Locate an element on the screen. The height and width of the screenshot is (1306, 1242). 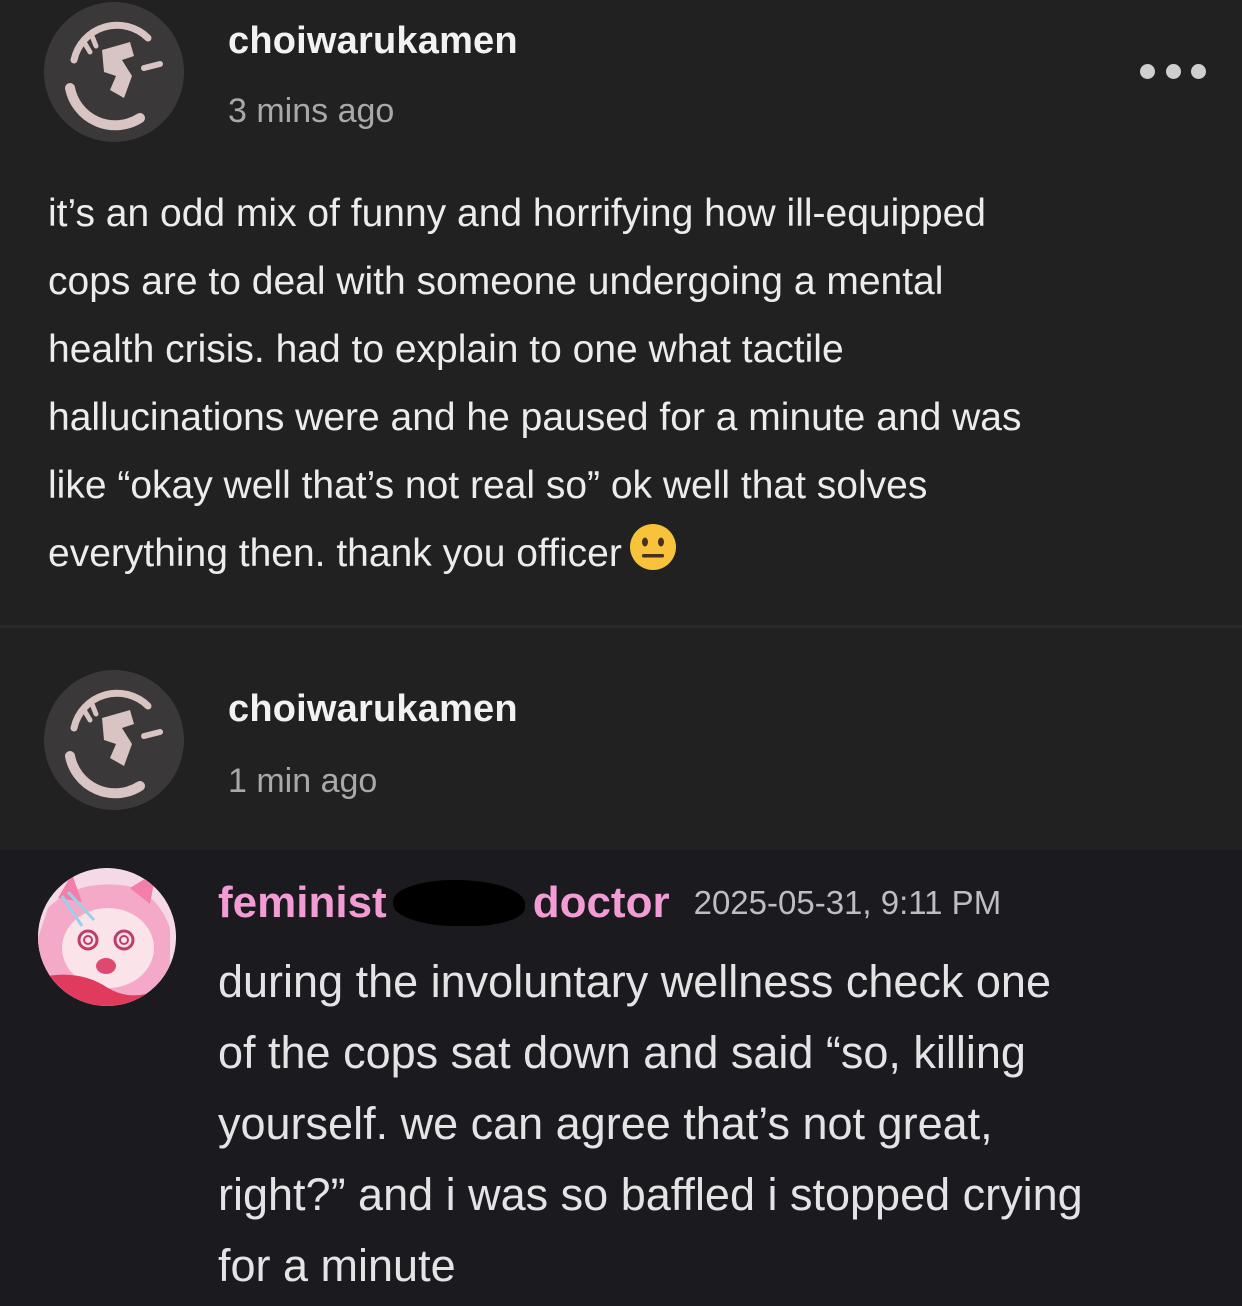
redaction-mark is located at coordinates (458, 903).